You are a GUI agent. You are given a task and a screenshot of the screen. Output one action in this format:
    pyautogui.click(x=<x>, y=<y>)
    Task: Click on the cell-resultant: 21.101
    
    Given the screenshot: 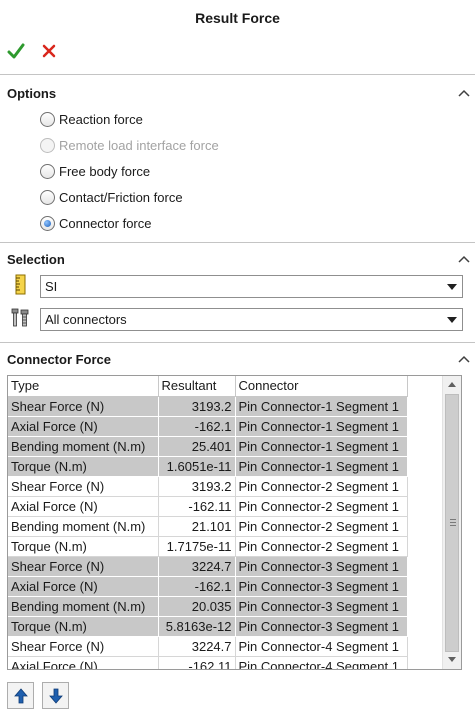 What is the action you would take?
    pyautogui.click(x=197, y=526)
    